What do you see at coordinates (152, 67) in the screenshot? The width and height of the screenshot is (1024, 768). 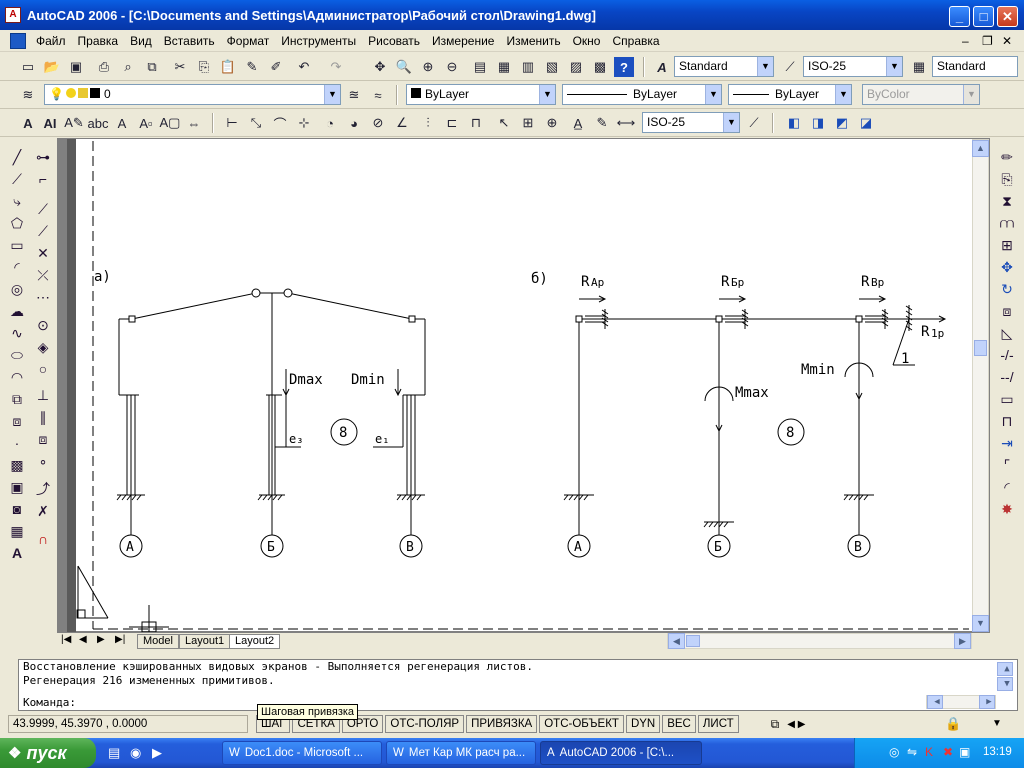 I see `publish-icon: ⧉` at bounding box center [152, 67].